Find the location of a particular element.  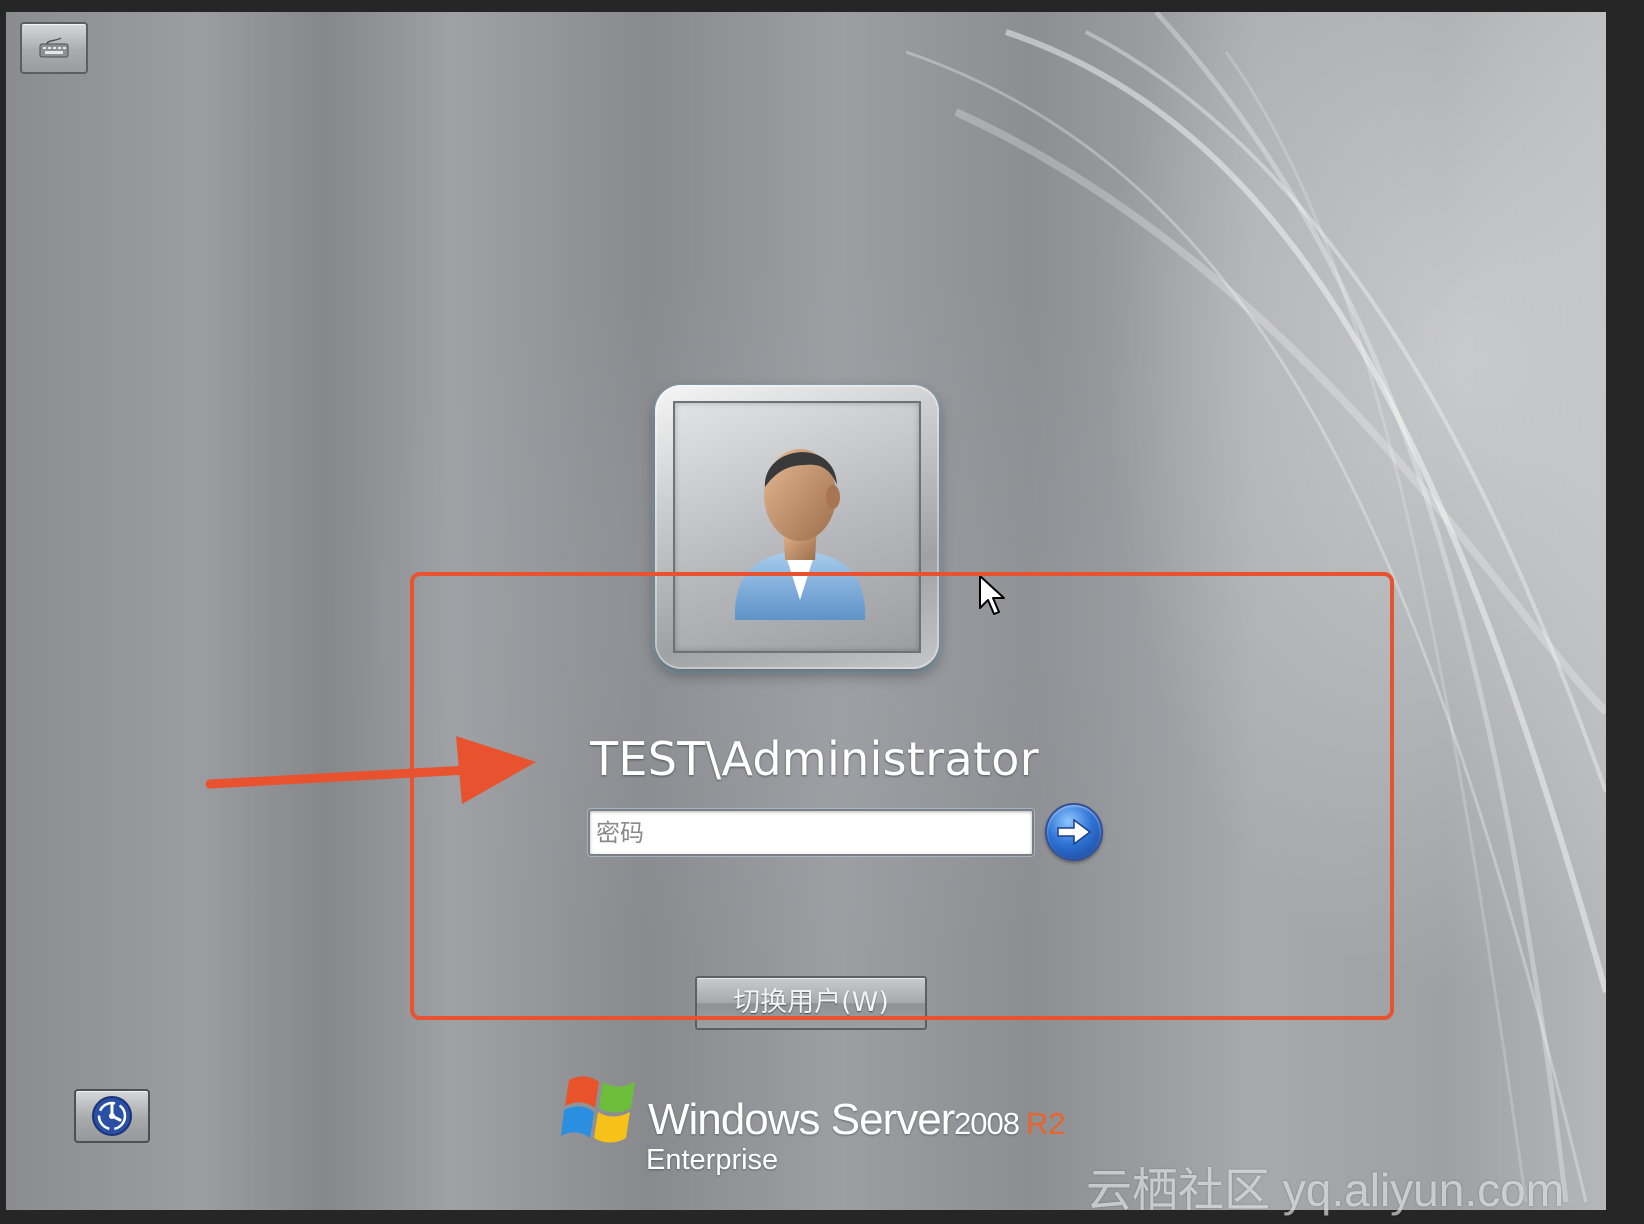

windows-logo-icon is located at coordinates (598, 1109).